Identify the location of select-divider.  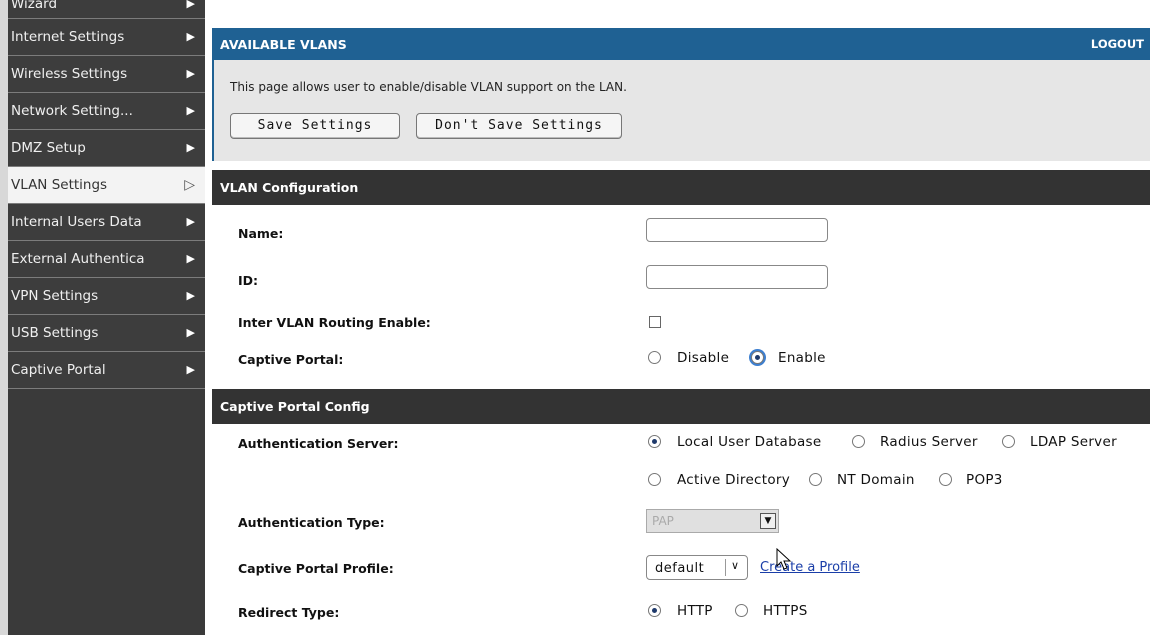
(725, 567).